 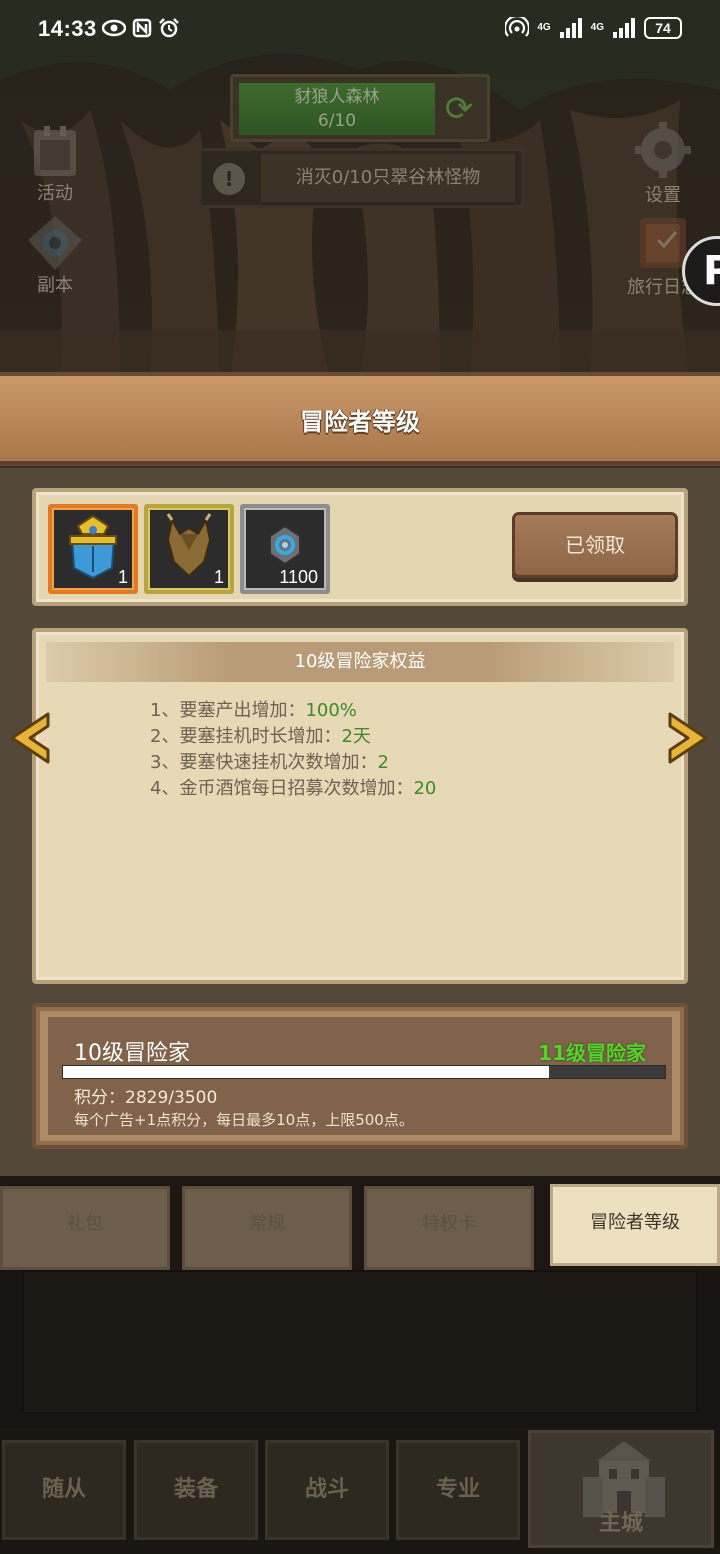 I want to click on battery-level: 74, so click(x=663, y=28).